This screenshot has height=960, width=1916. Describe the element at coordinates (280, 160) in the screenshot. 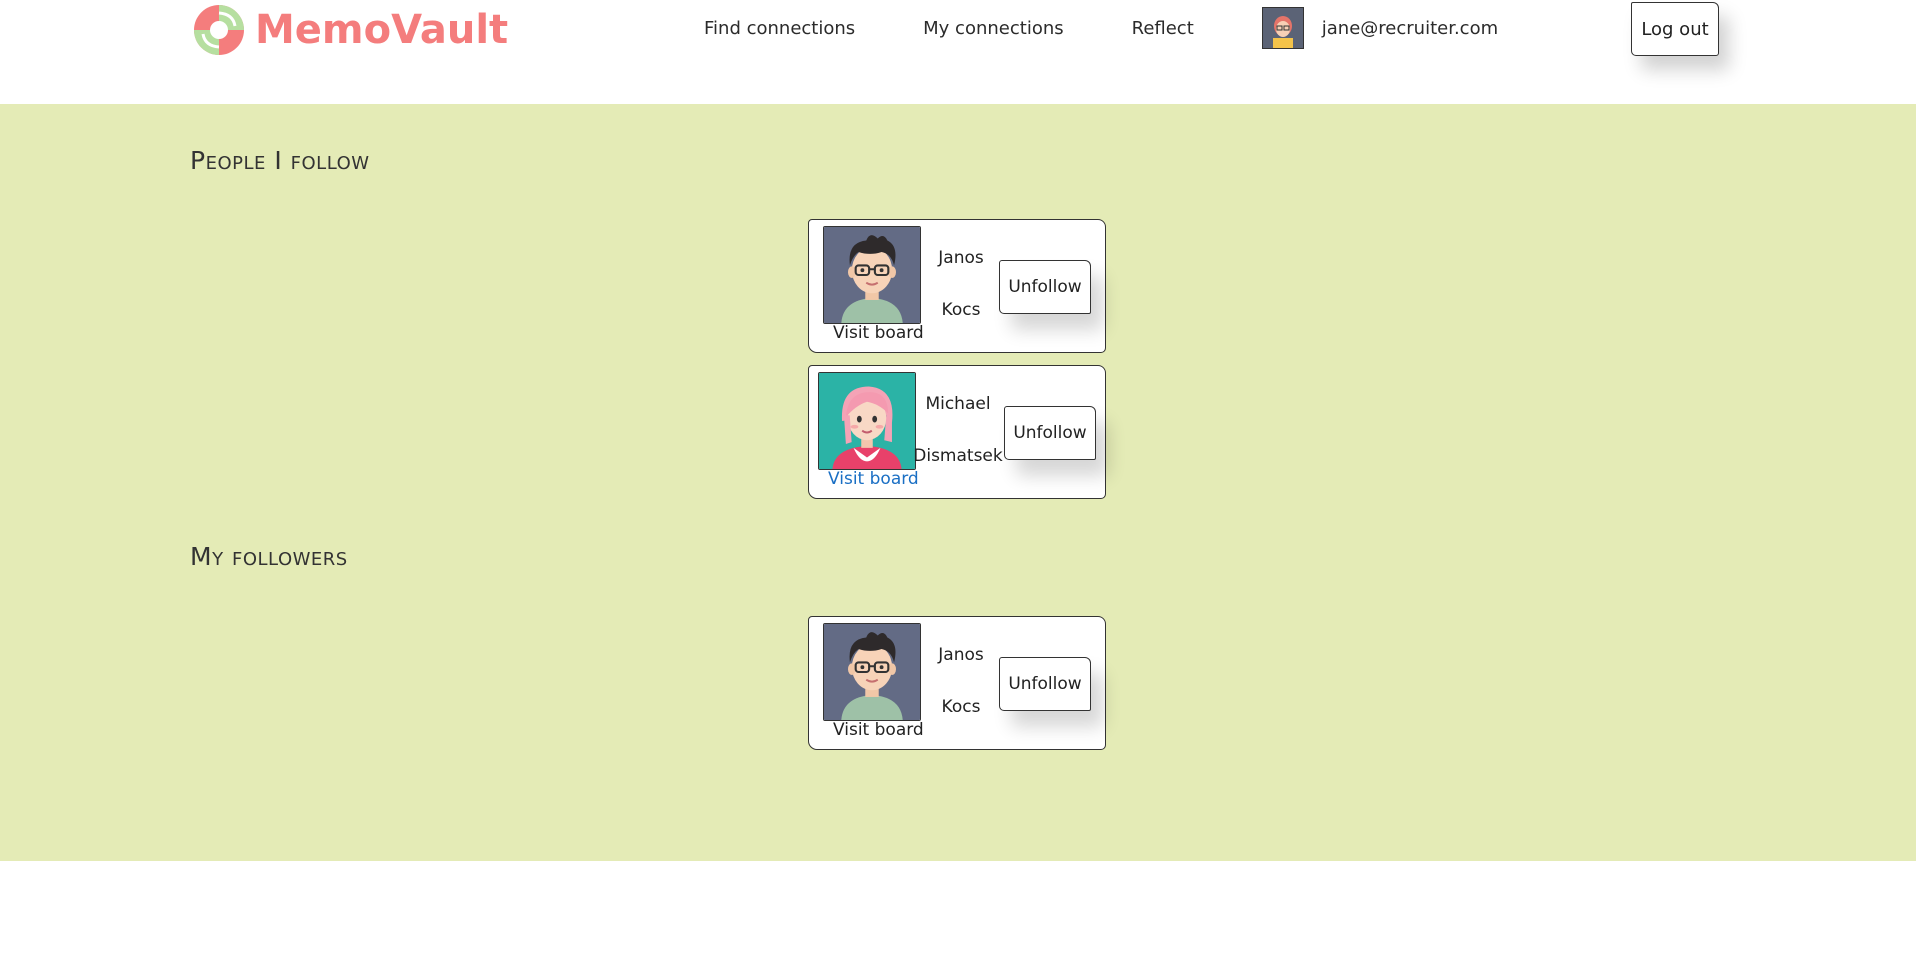

I see `following-section-title: People I follow` at that location.